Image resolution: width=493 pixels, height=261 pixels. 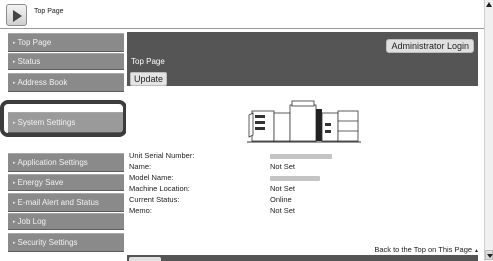 What do you see at coordinates (304, 121) in the screenshot?
I see `printer-machine-image` at bounding box center [304, 121].